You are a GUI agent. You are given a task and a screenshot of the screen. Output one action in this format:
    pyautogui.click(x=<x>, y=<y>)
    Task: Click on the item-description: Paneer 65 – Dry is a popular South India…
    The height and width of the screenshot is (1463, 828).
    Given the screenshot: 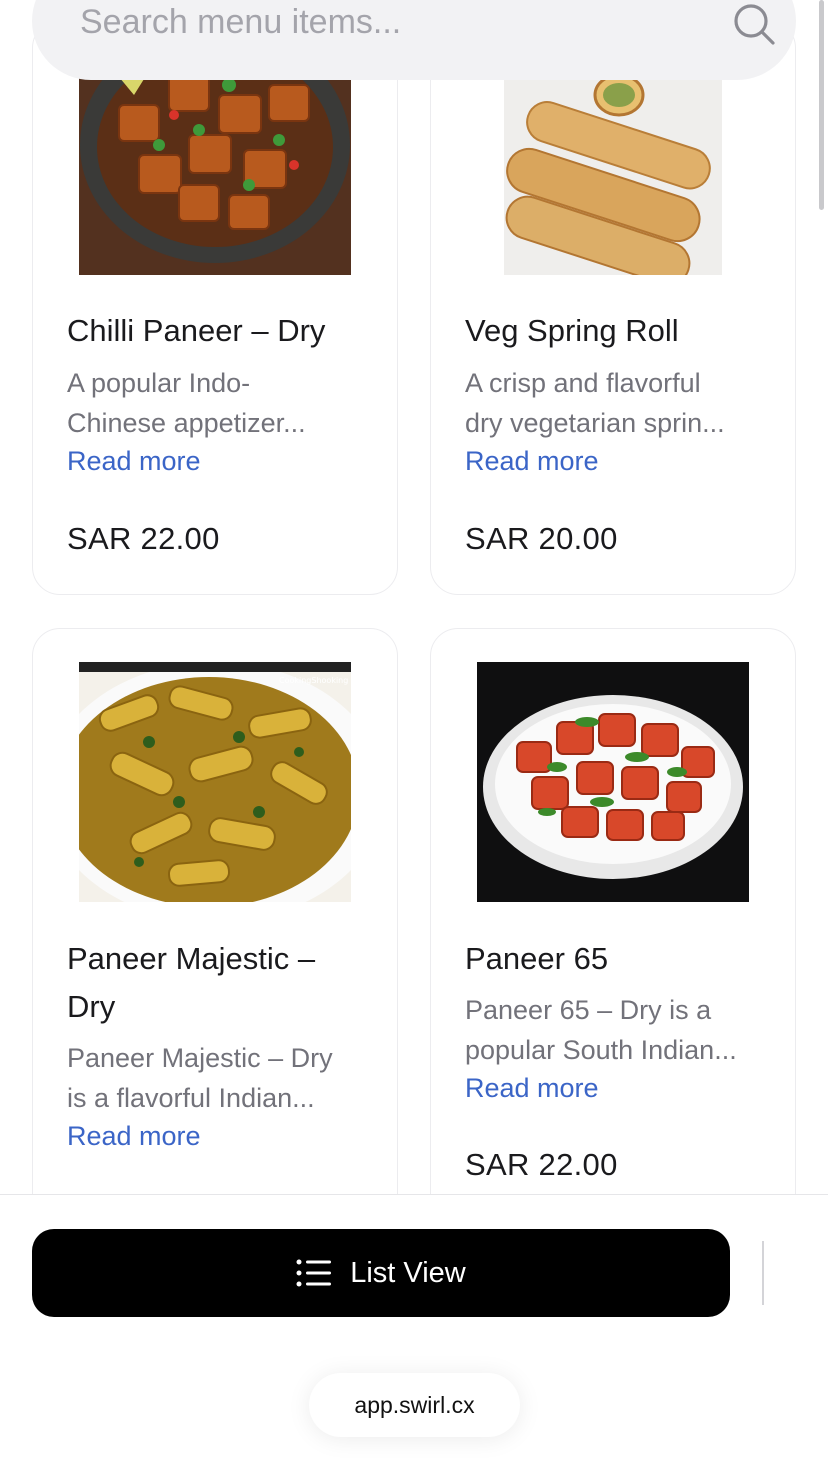 What is the action you would take?
    pyautogui.click(x=601, y=1030)
    